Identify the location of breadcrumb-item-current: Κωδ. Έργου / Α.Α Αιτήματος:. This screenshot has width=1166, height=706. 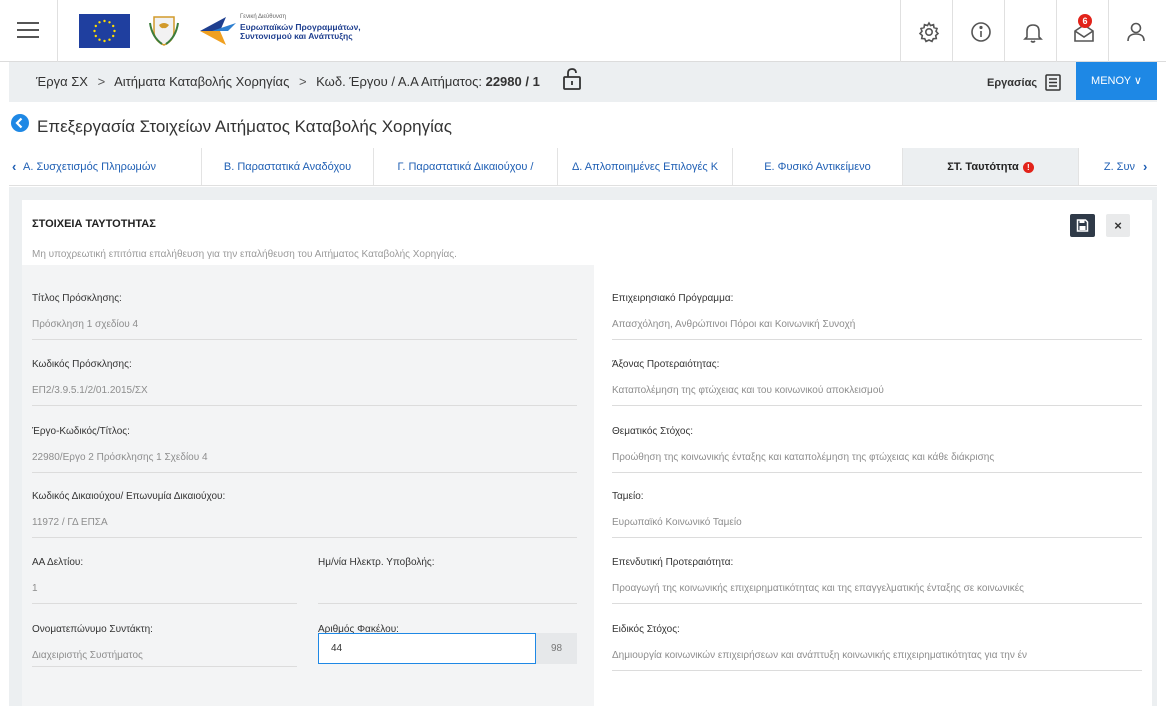
(399, 81).